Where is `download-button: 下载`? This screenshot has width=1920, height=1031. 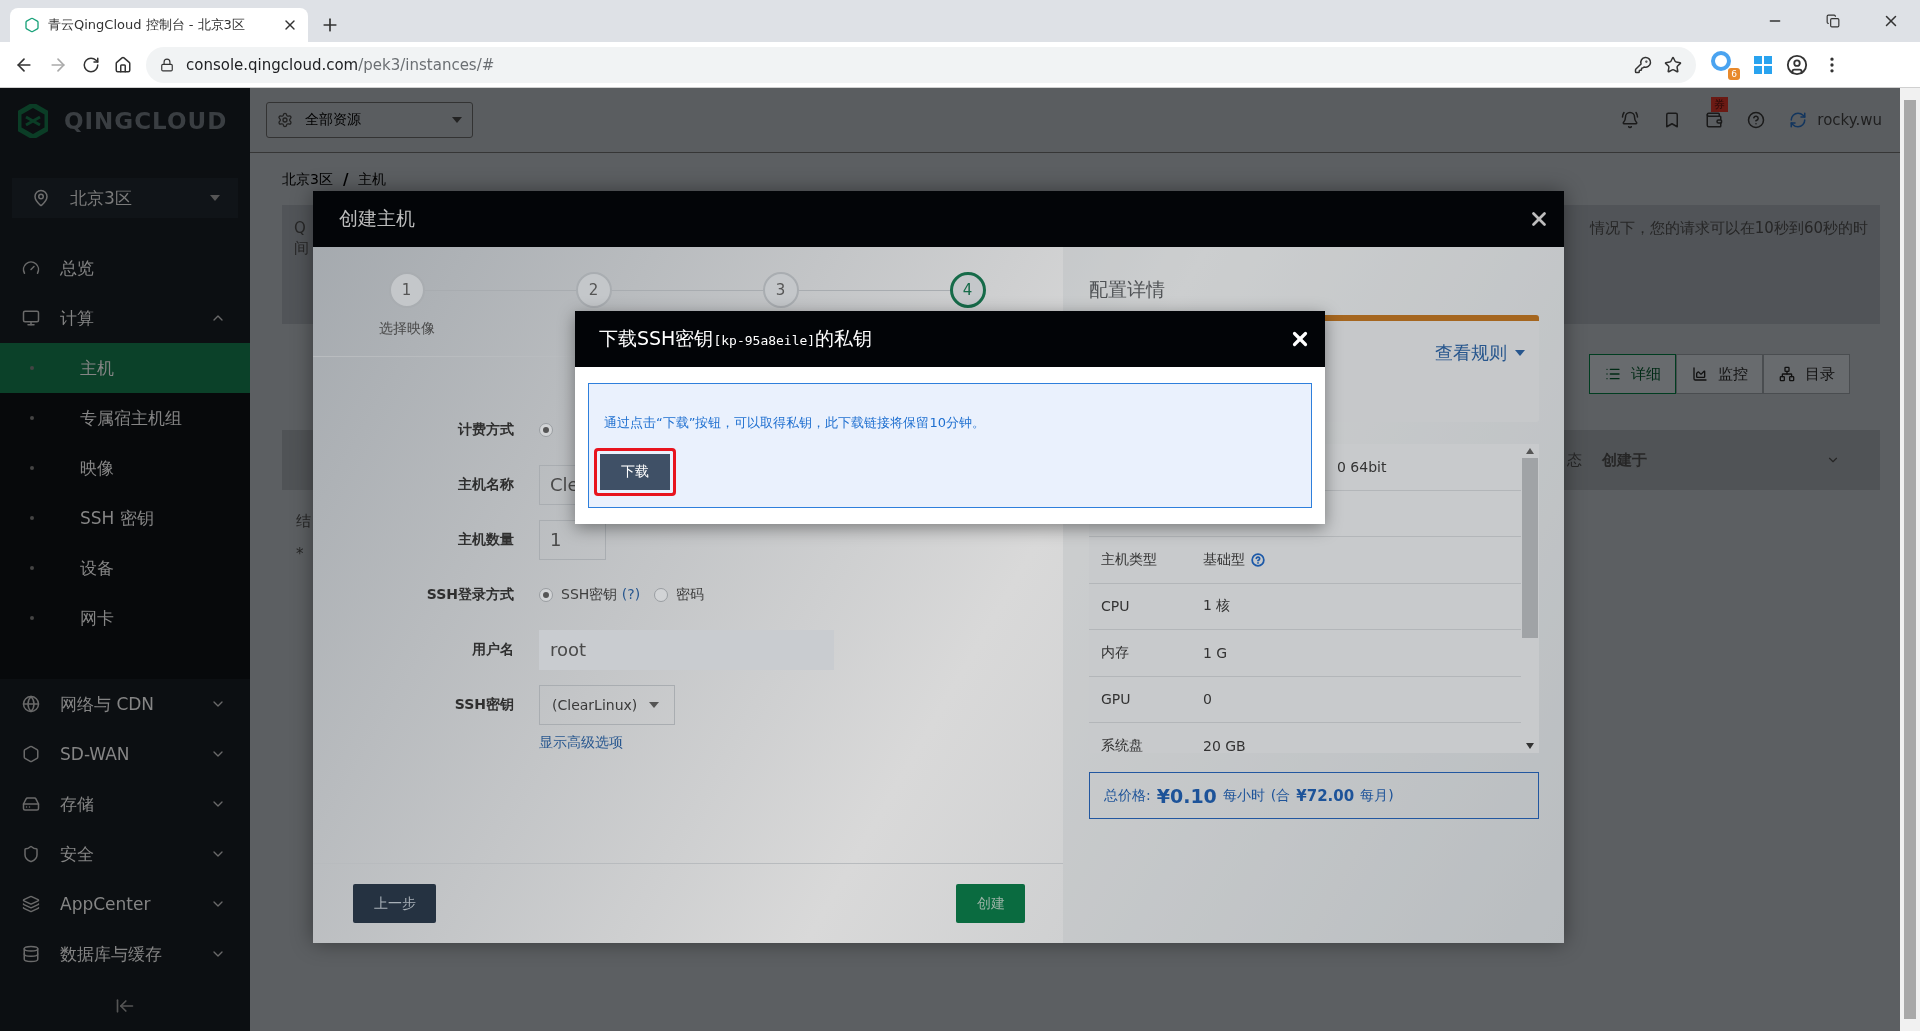 download-button: 下载 is located at coordinates (635, 472).